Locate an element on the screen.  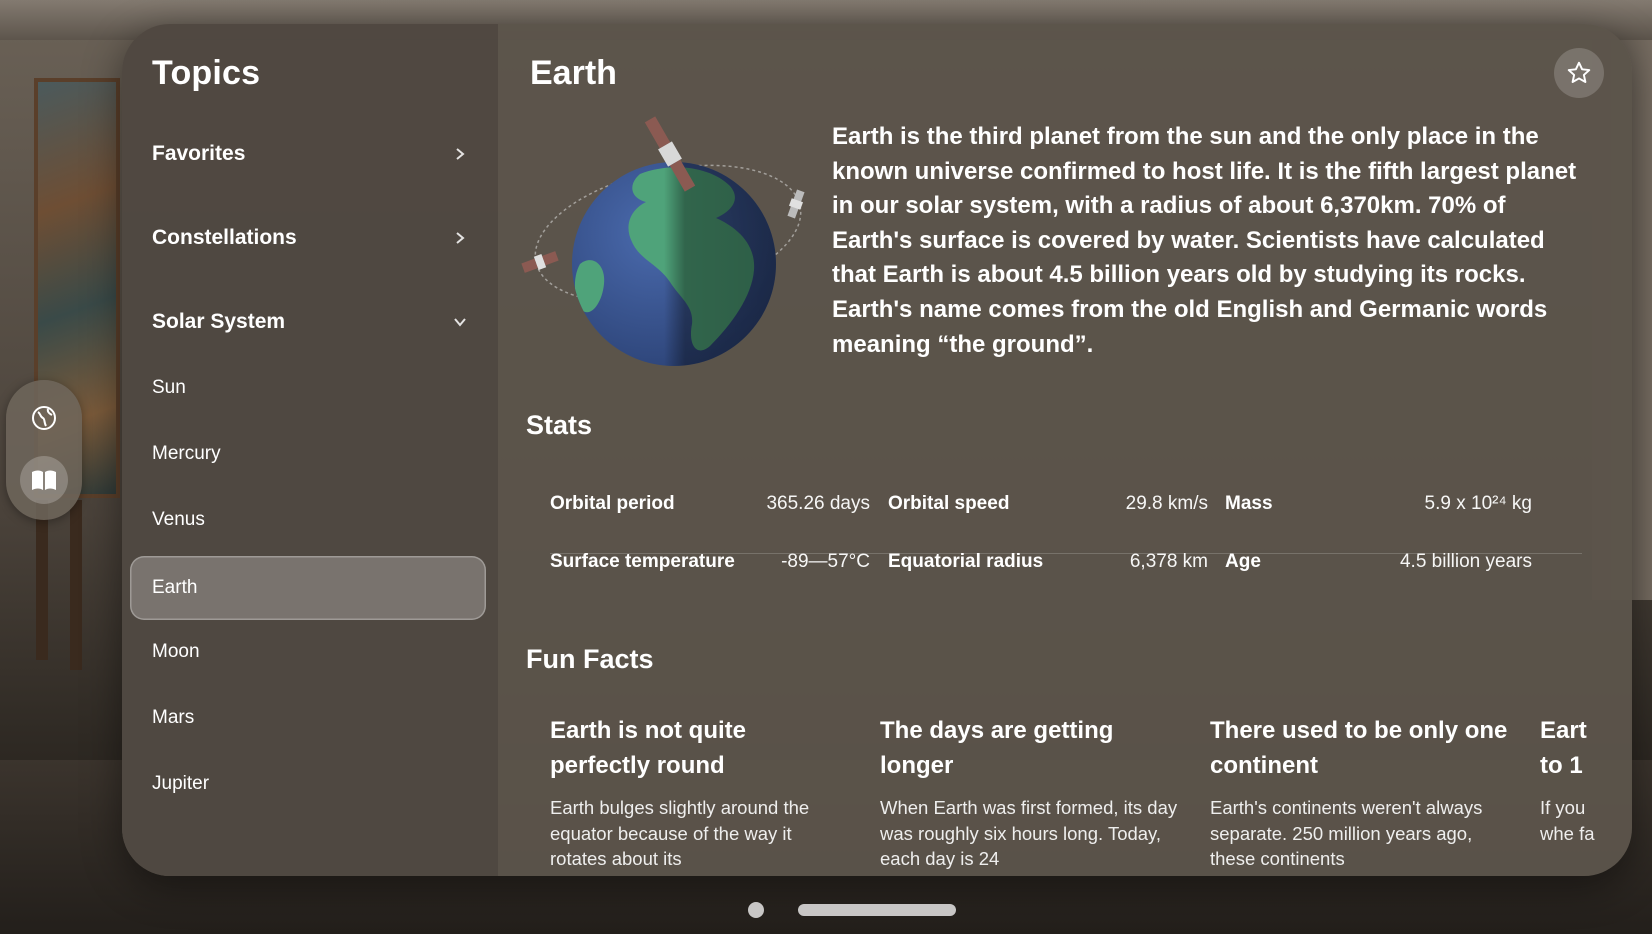
fact-body: If you whe fa is located at coordinates (1567, 820).